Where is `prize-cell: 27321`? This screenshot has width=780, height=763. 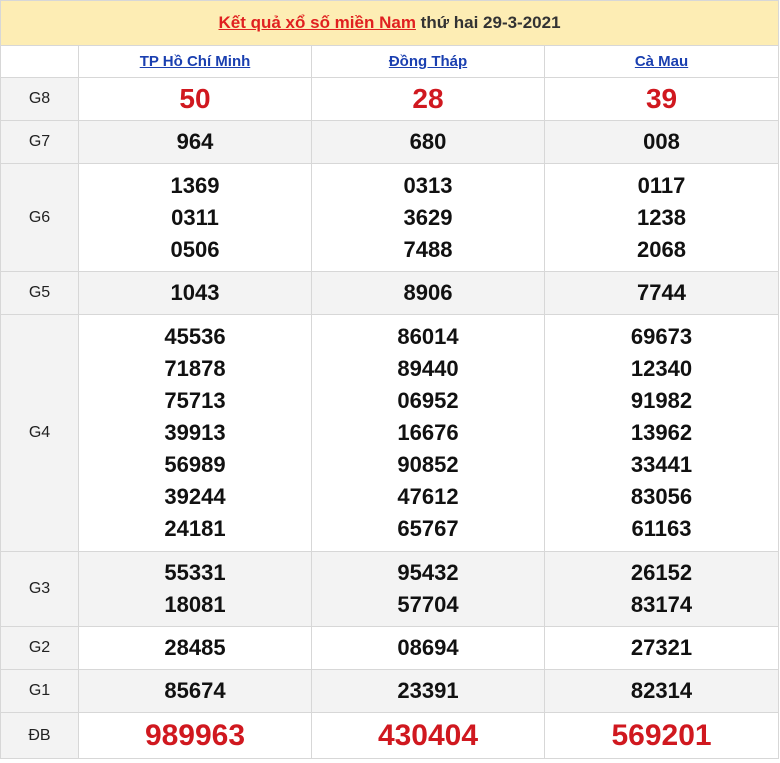 prize-cell: 27321 is located at coordinates (661, 648).